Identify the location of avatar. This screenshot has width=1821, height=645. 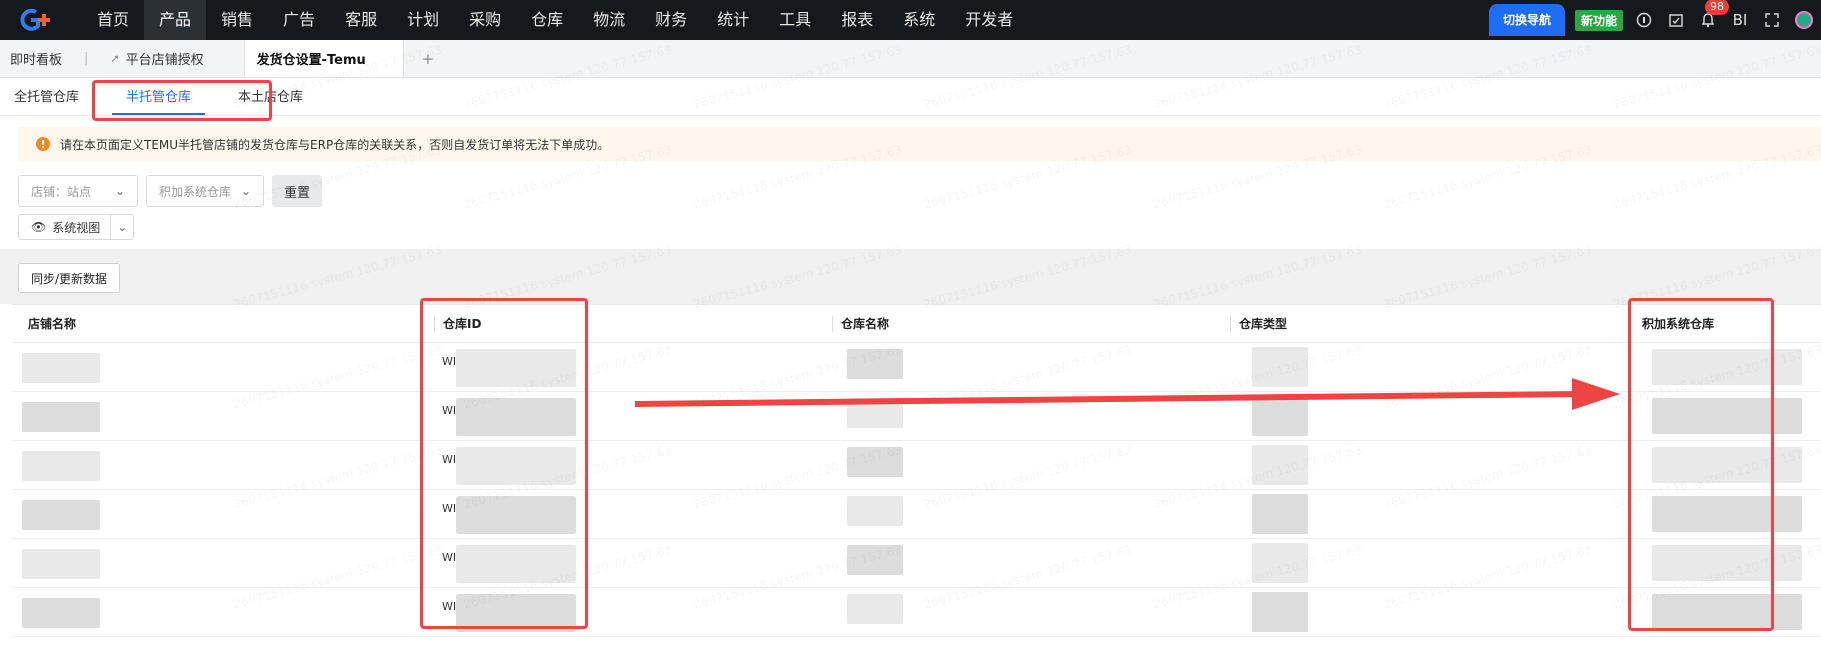
(1804, 20).